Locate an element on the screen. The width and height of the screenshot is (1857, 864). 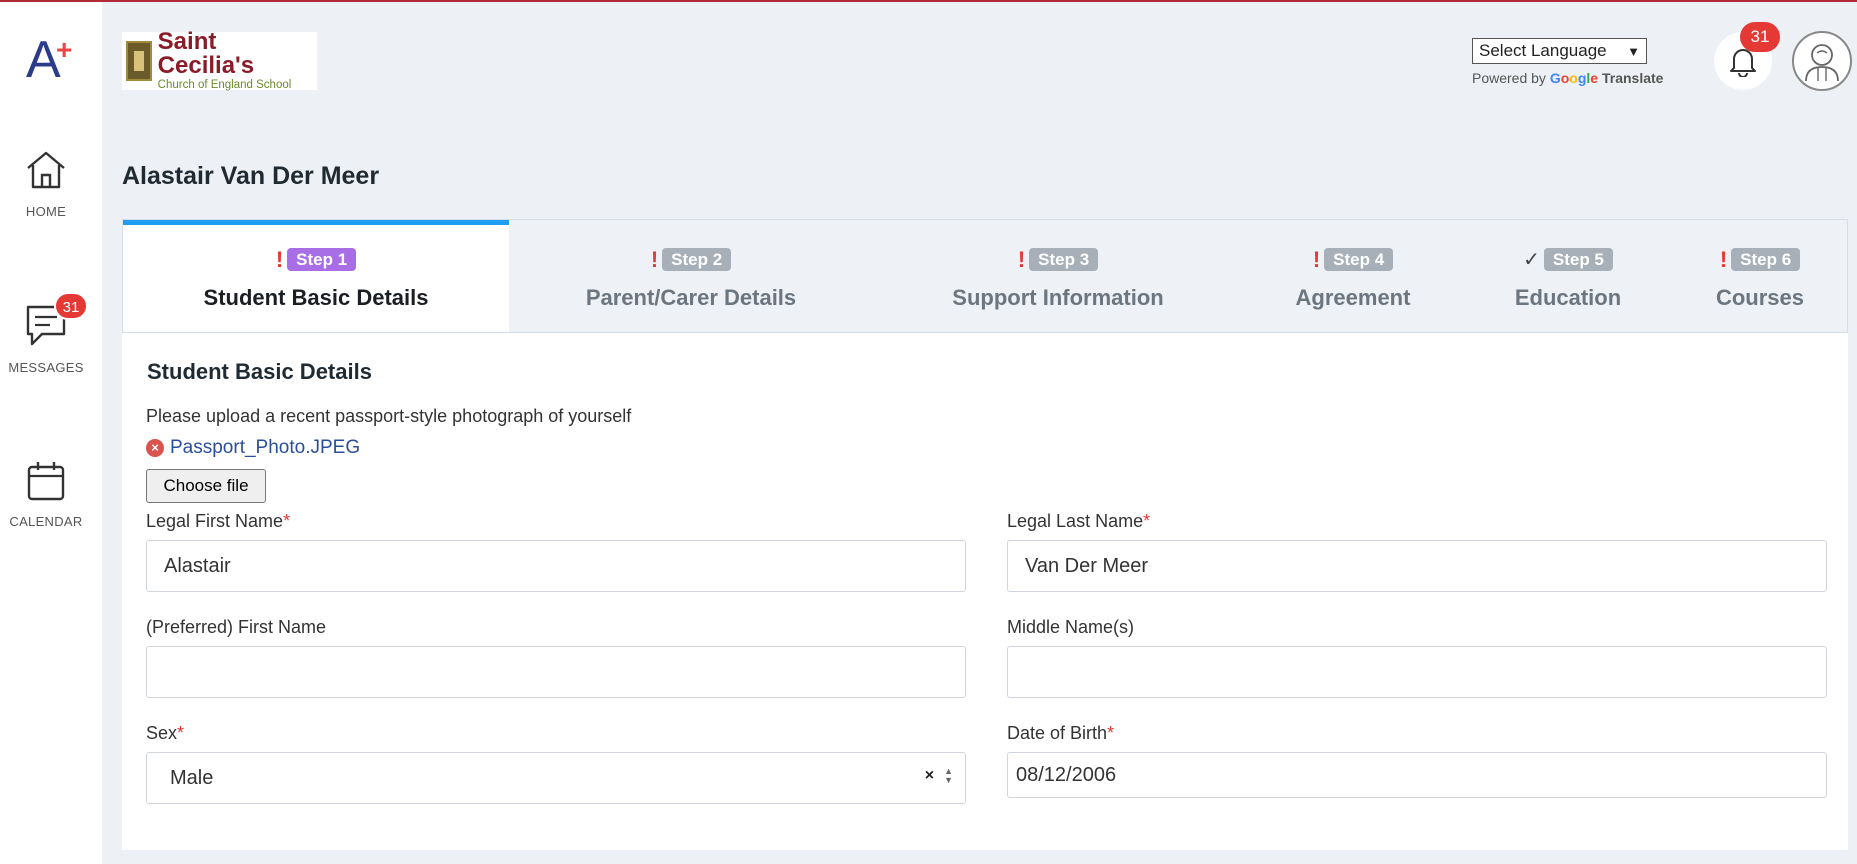
dob-input: 08/12/2006 is located at coordinates (1417, 775).